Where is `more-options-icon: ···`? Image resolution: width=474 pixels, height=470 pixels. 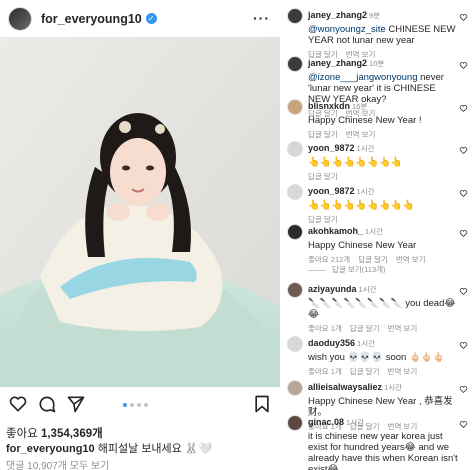
more-options-icon: ··· is located at coordinates (261, 18).